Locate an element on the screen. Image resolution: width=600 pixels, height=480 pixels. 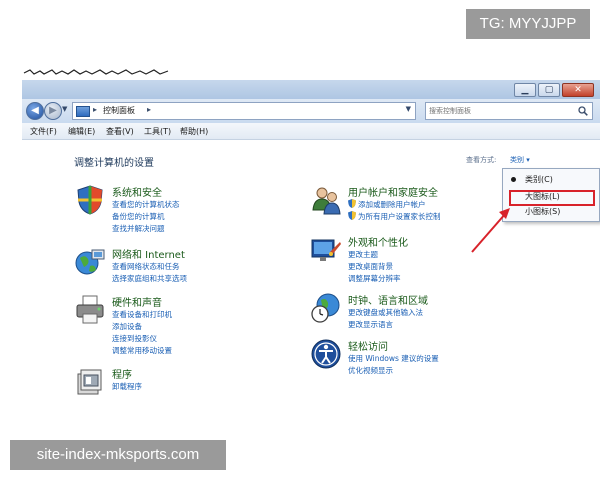
back-button: ◀ is located at coordinates (35, 111).